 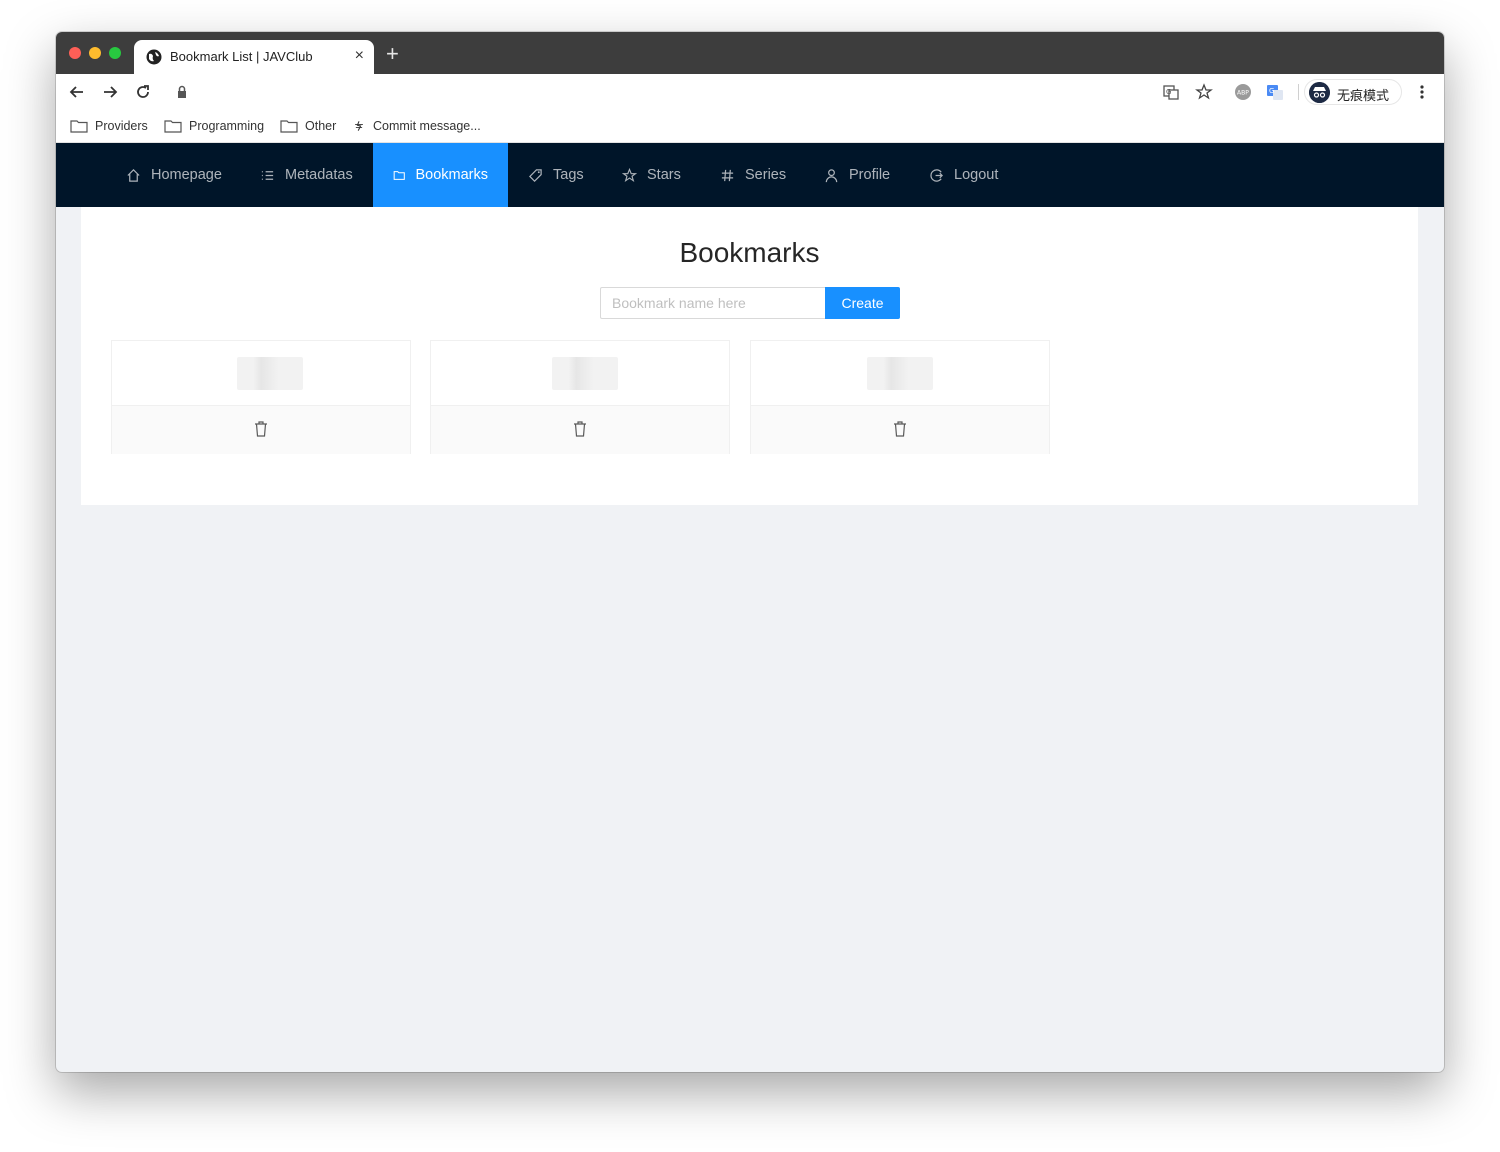 I want to click on bookmark-folder-providers: Providers, so click(x=109, y=126).